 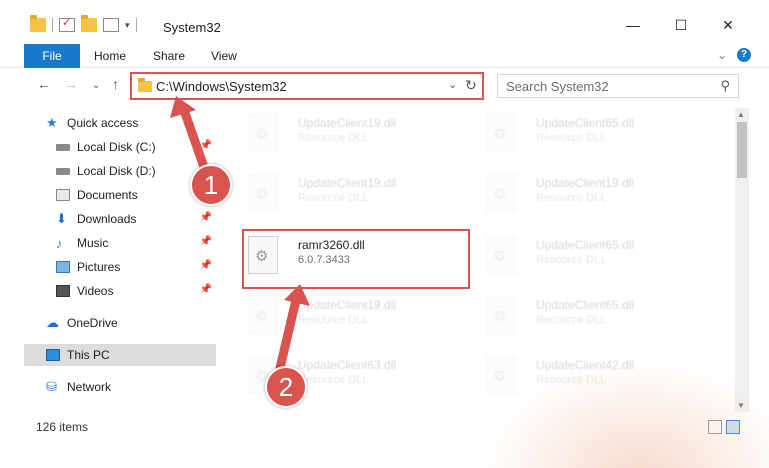 What do you see at coordinates (211, 185) in the screenshot?
I see `step-badge-1: 1` at bounding box center [211, 185].